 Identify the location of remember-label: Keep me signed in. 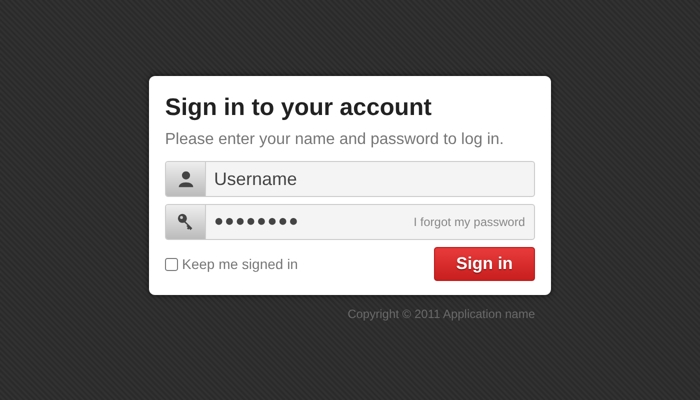
(240, 264).